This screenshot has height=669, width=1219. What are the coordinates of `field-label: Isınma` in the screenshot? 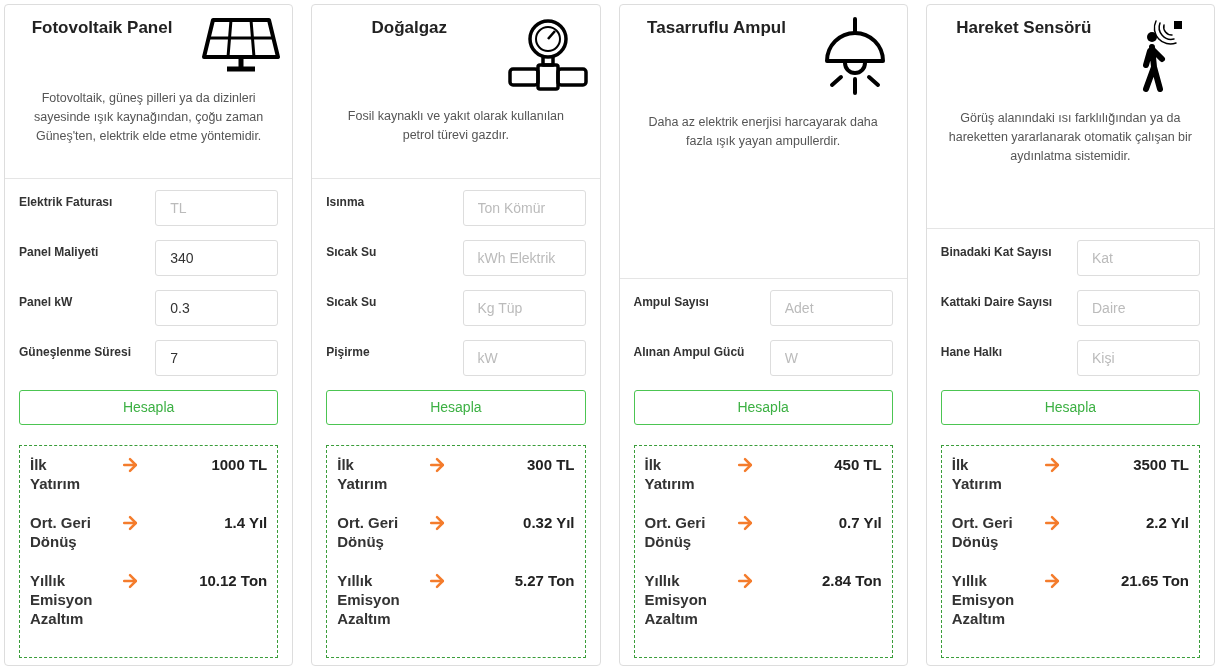 It's located at (345, 202).